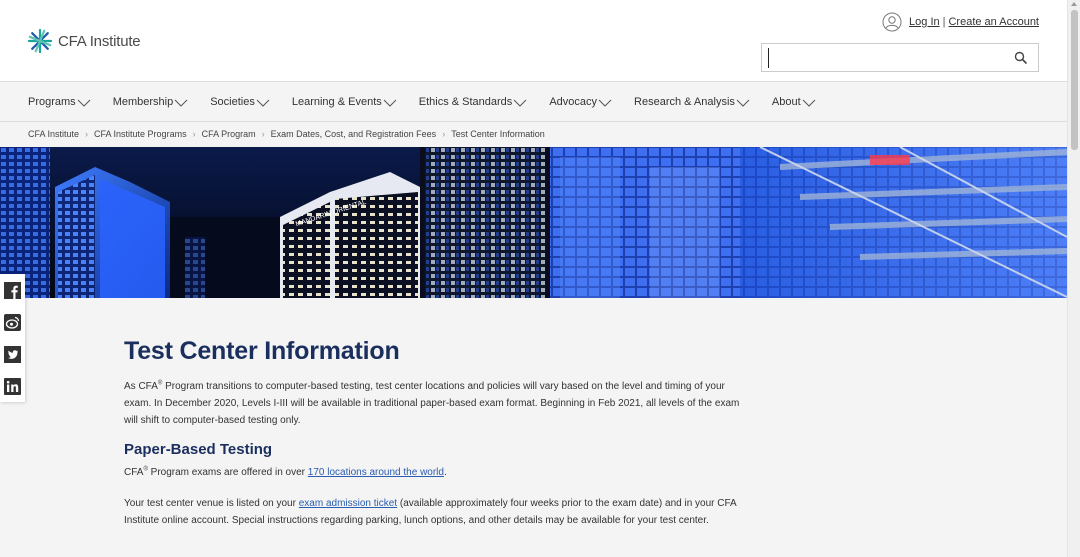 This screenshot has height=557, width=1080. What do you see at coordinates (99, 41) in the screenshot?
I see `logo-text: CFA Institute` at bounding box center [99, 41].